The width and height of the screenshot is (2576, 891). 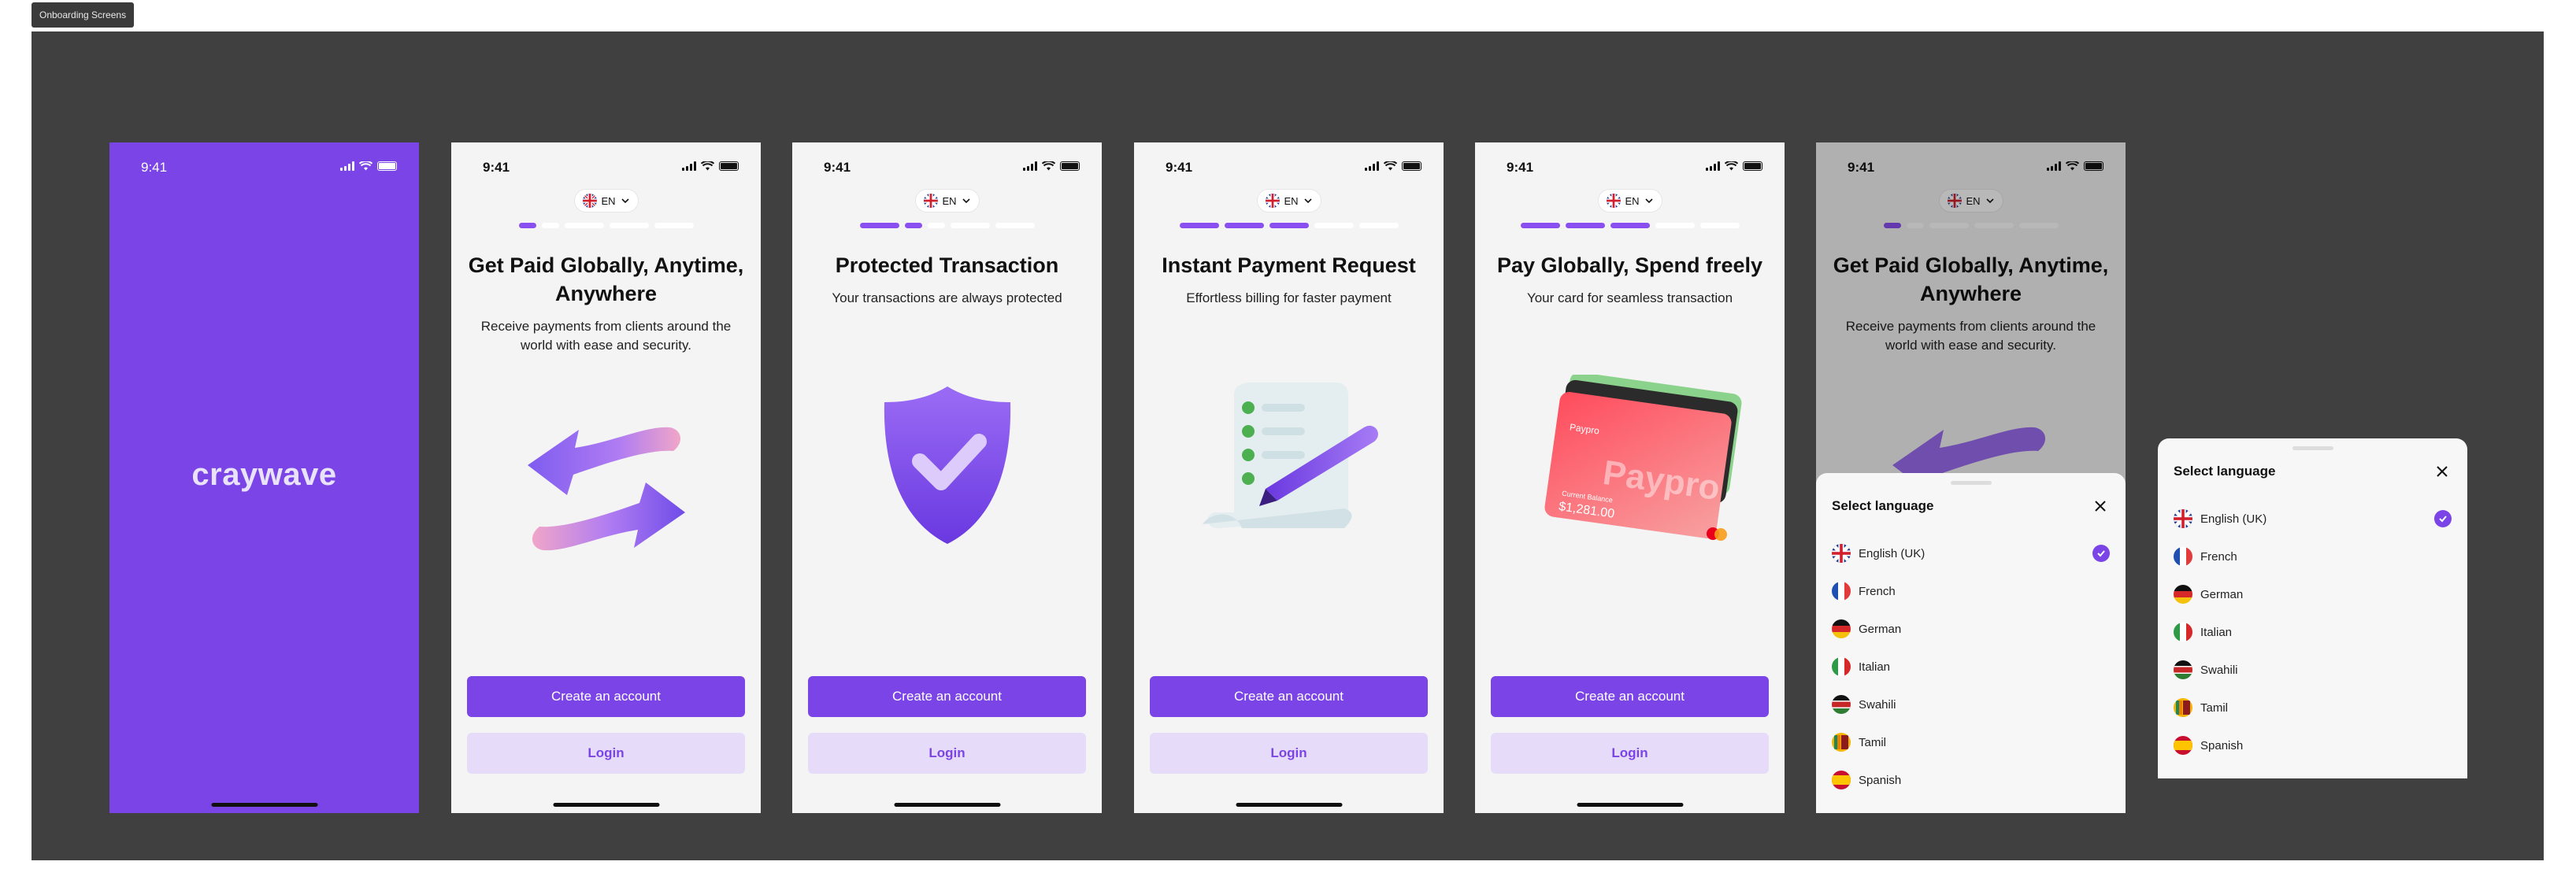 I want to click on language-label: German, so click(x=1880, y=629).